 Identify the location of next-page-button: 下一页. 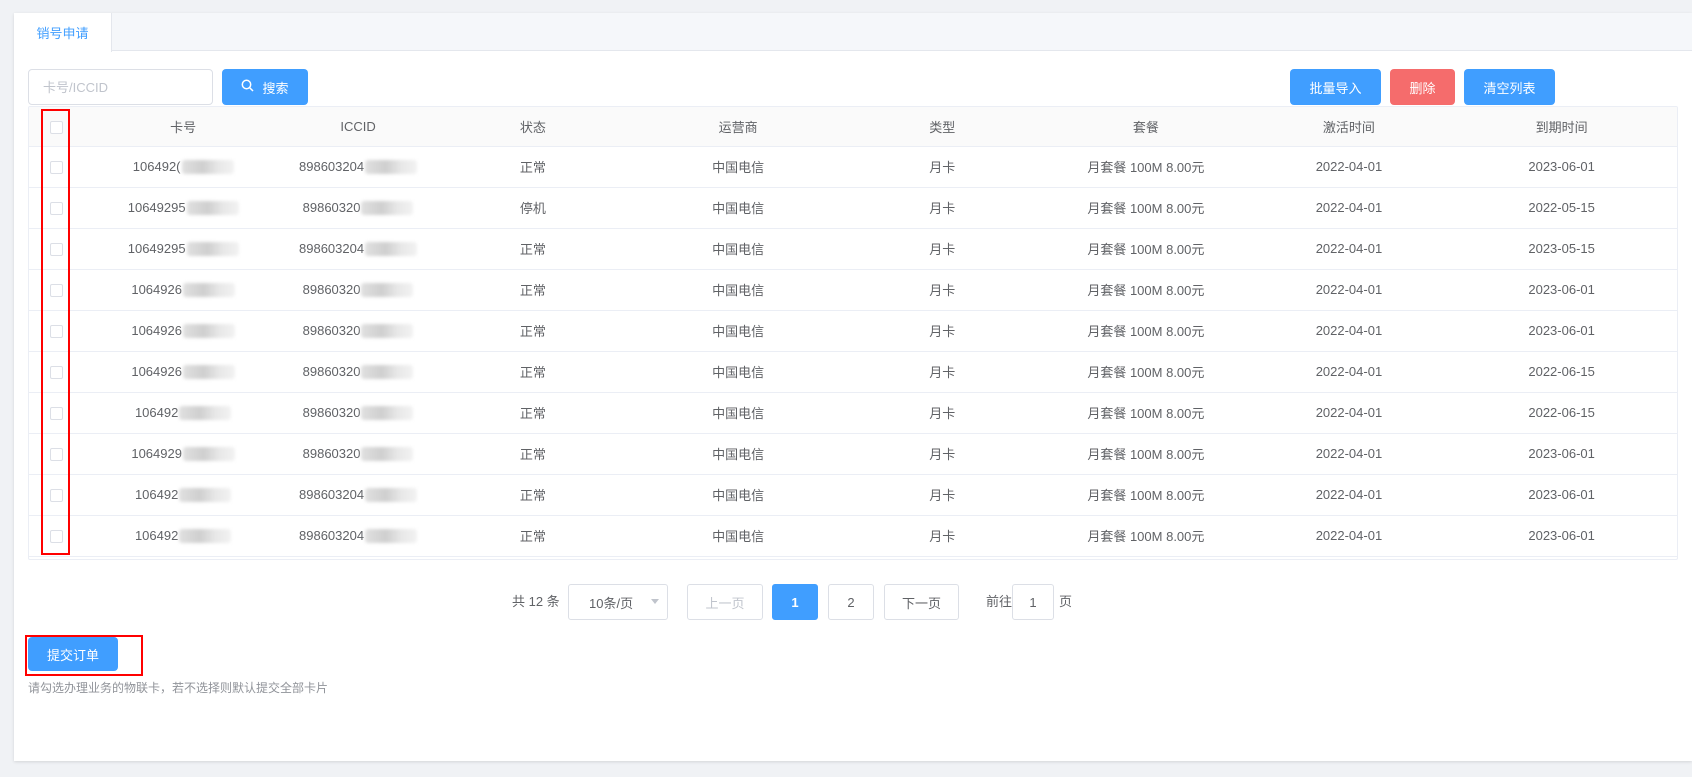
(921, 602).